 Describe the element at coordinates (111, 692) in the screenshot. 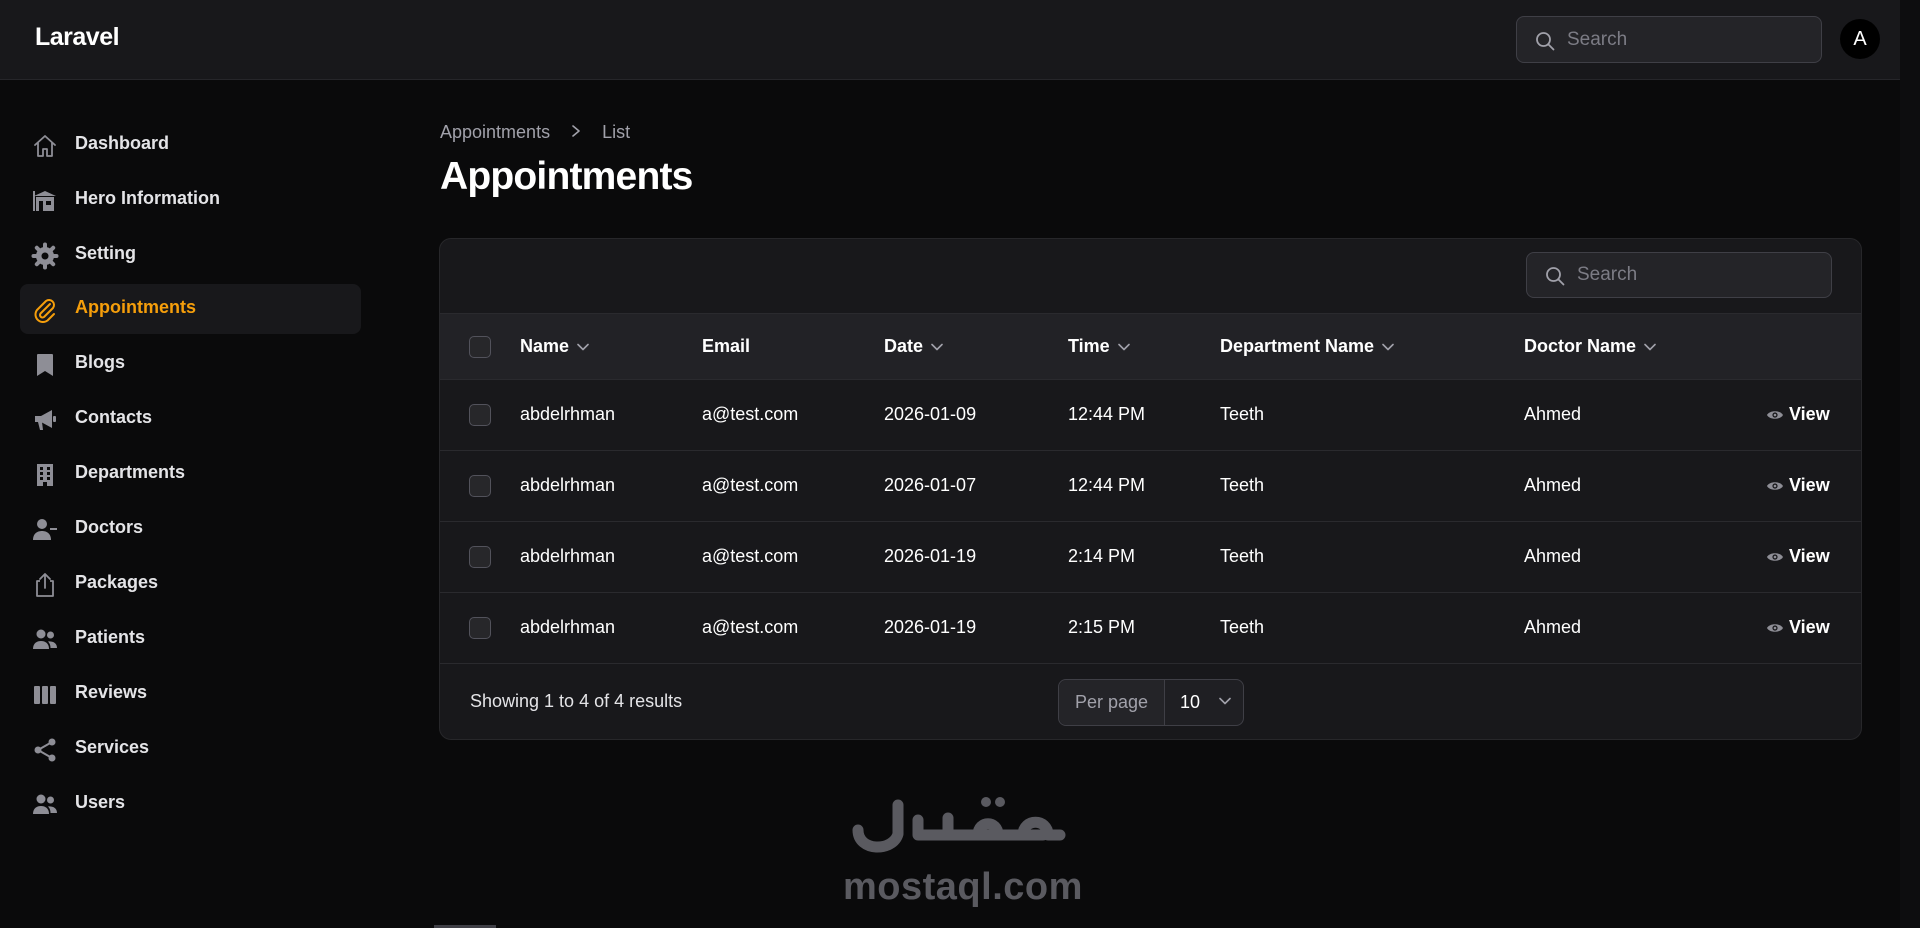

I see `sidebar-item-label: Reviews` at that location.